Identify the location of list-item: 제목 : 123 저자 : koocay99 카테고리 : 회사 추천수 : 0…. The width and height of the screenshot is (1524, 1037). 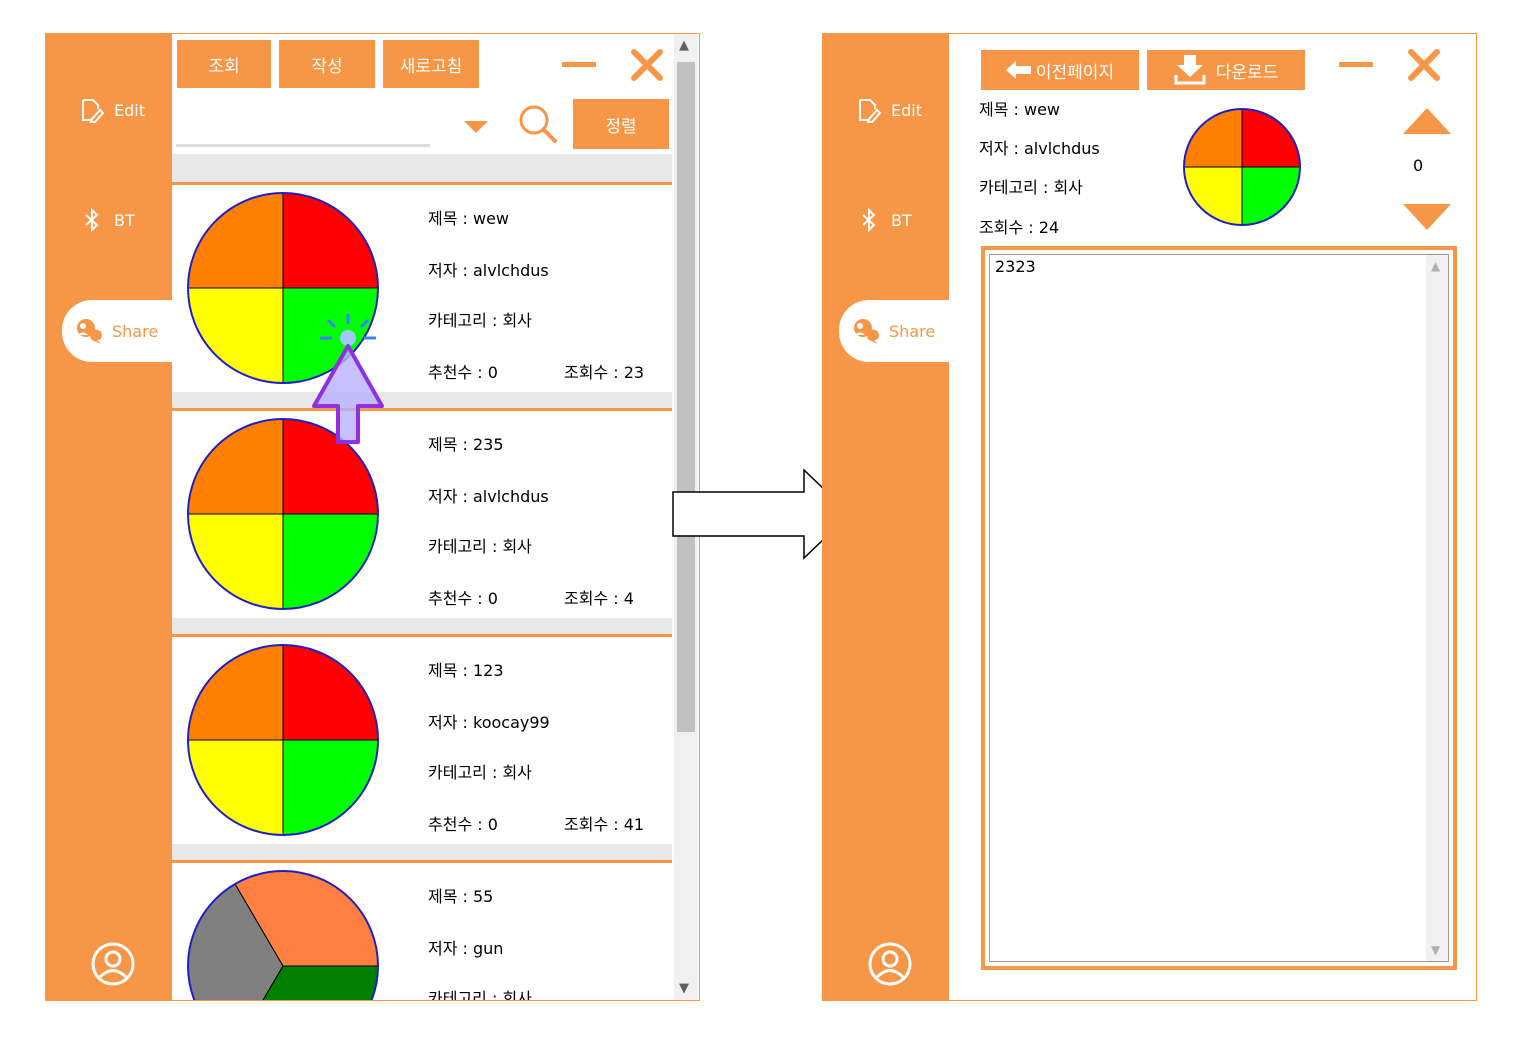
(422, 739).